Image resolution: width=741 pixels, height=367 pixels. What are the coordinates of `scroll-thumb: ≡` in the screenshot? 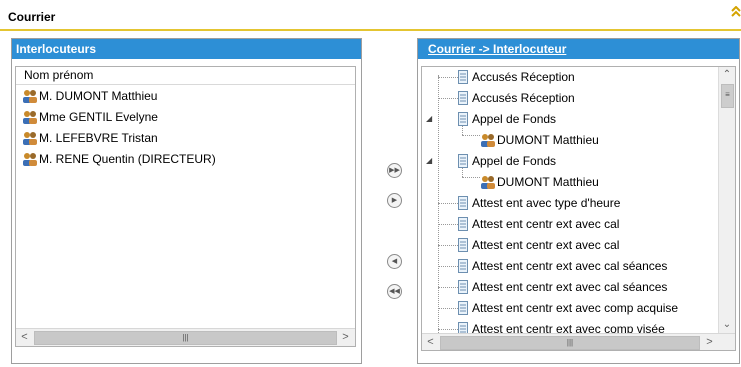 It's located at (727, 96).